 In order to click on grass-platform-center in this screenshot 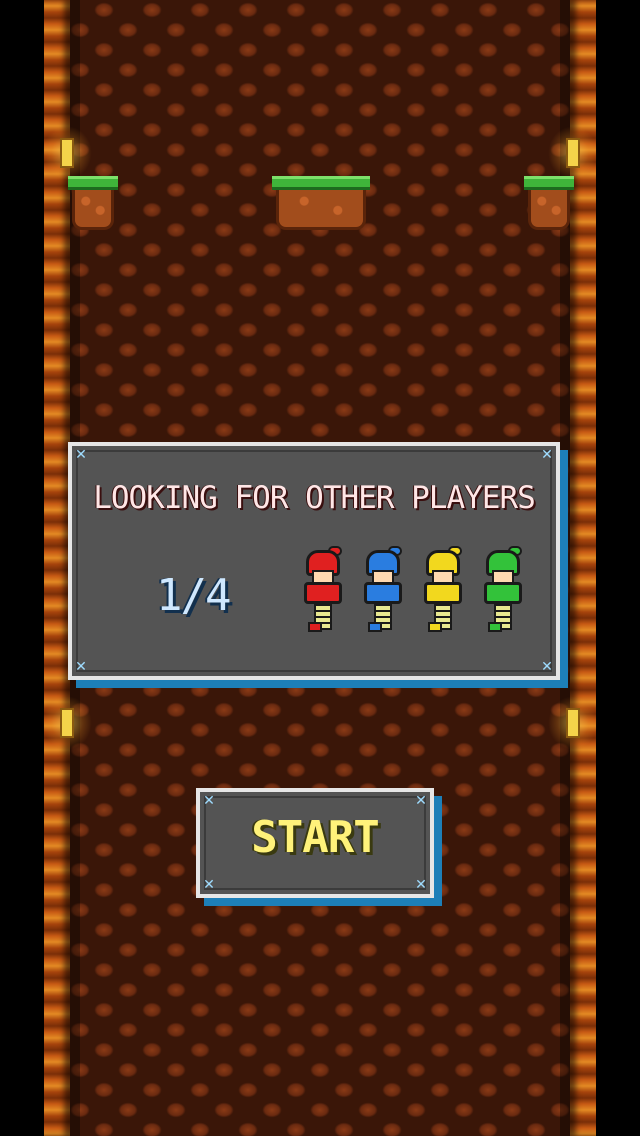, I will do `click(321, 204)`.